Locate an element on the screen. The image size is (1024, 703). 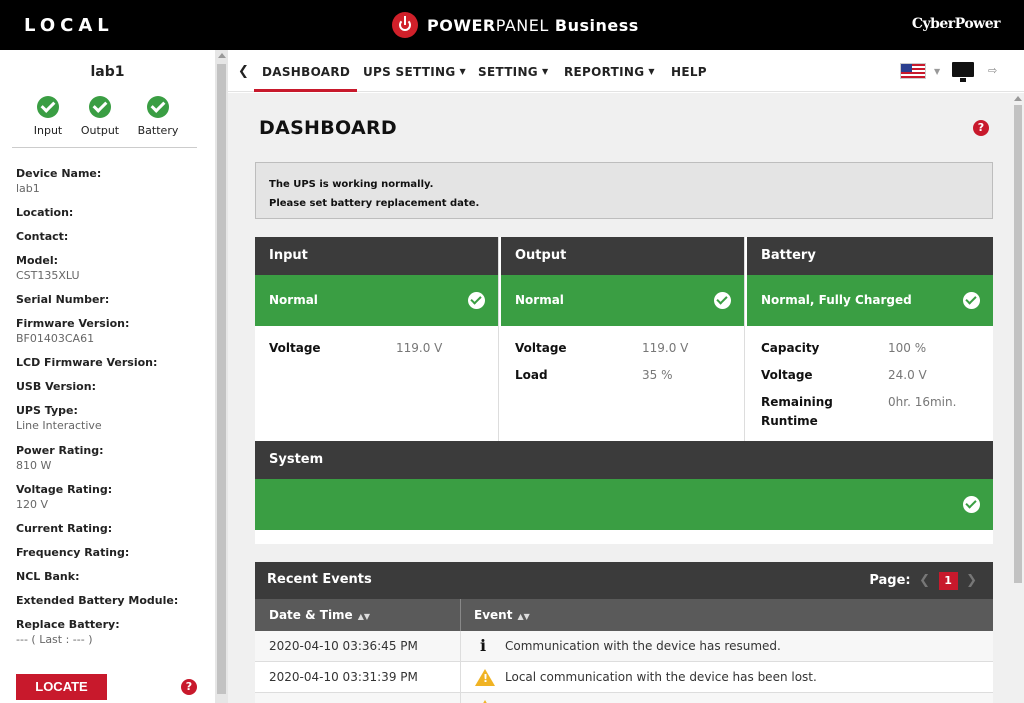
output-status-bar: Normal is located at coordinates (622, 300).